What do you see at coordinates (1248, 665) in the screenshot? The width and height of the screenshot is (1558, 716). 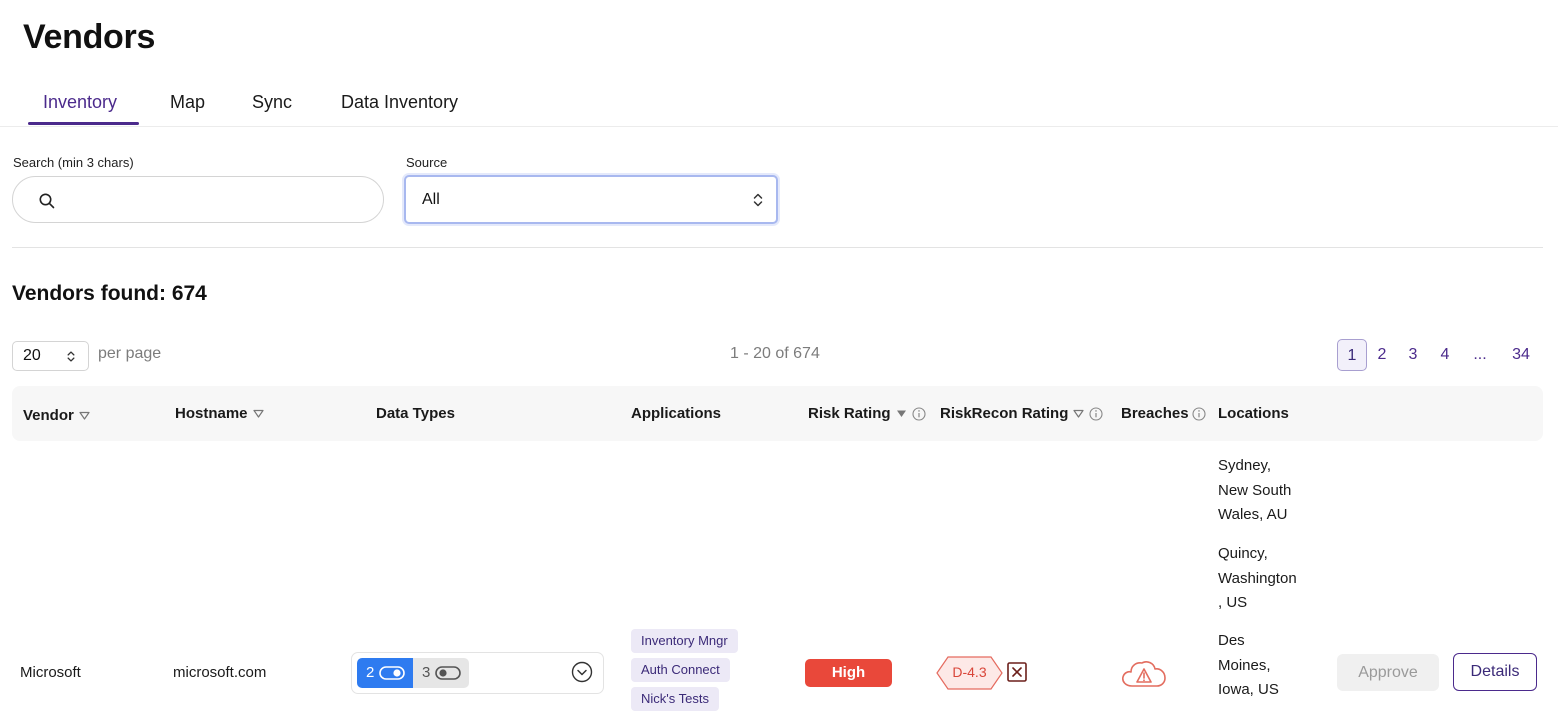 I see `location-entry: Des Moines, Iowa, US` at bounding box center [1248, 665].